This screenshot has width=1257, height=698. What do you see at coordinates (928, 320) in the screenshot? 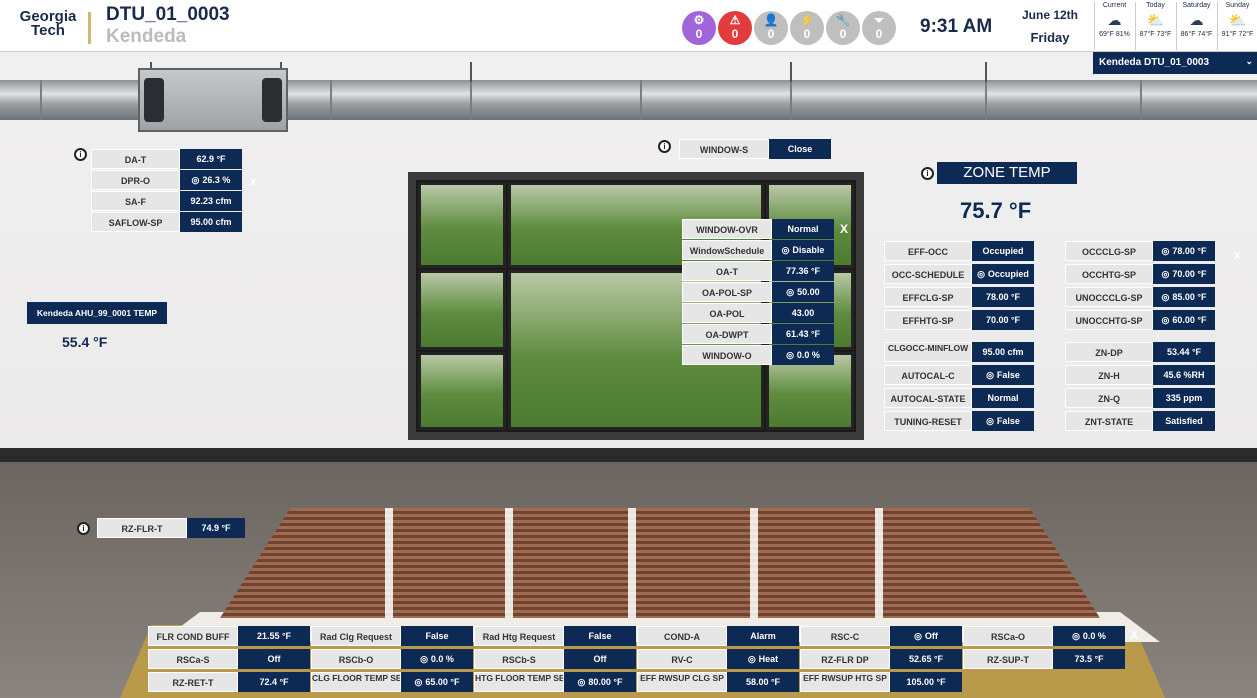
I see `effhtg-sp-label: EFFHTG-SP` at bounding box center [928, 320].